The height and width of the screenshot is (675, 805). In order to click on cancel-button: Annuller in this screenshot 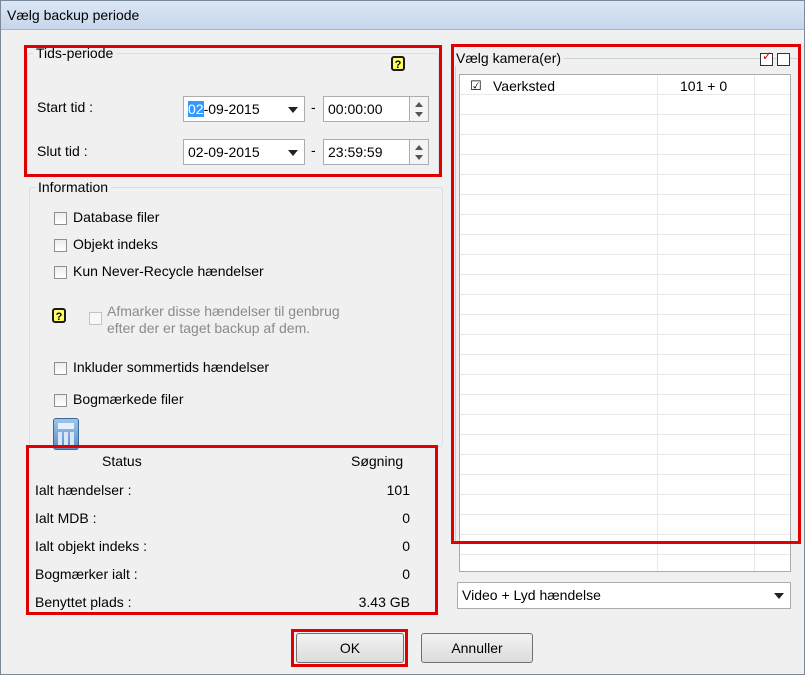, I will do `click(477, 648)`.